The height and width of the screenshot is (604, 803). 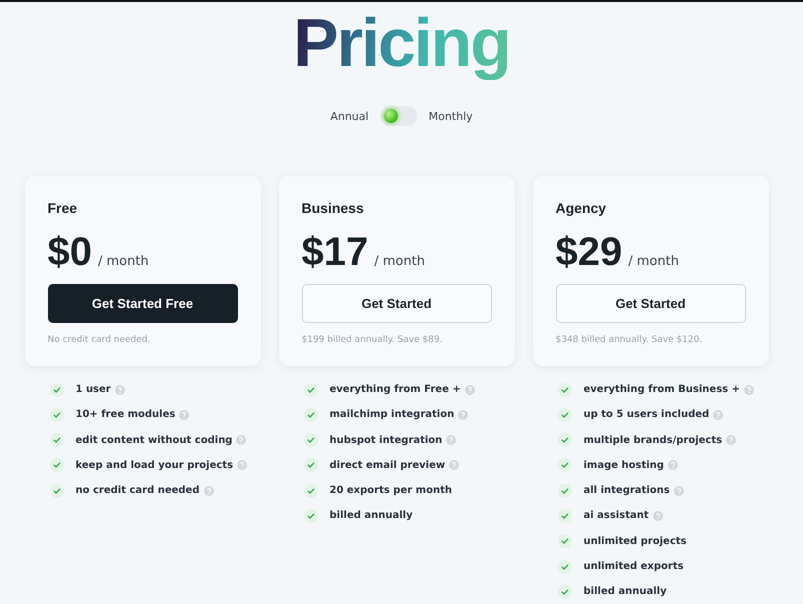 I want to click on feature-text: unlimited projects, so click(x=635, y=541).